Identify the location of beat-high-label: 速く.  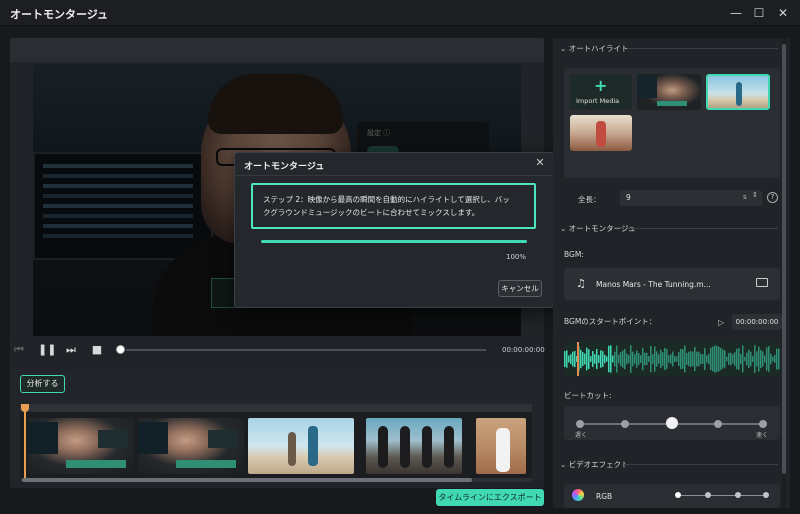
(762, 435).